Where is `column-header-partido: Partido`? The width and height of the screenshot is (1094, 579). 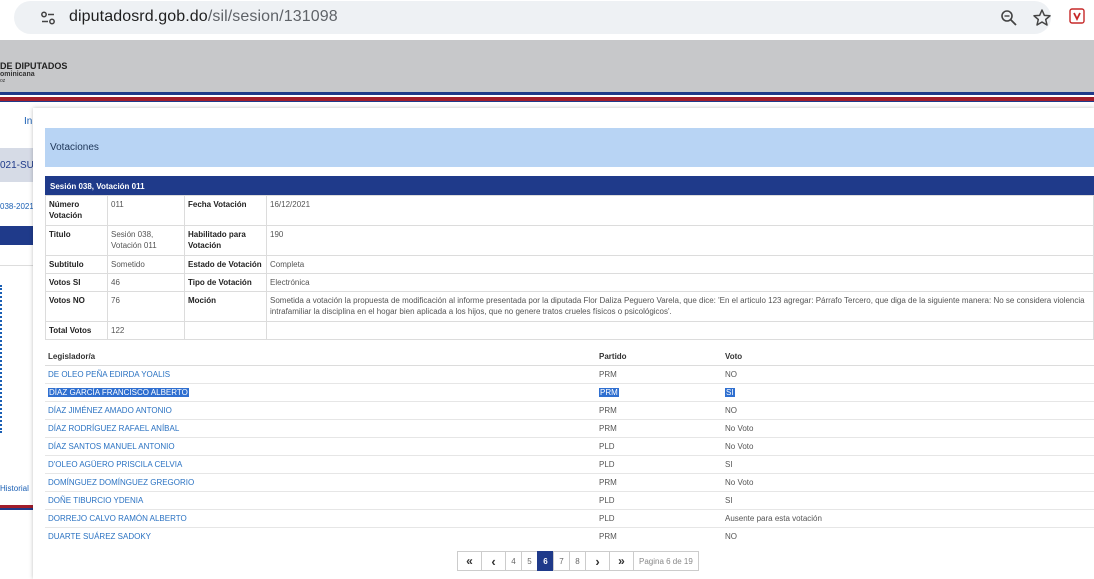 column-header-partido: Partido is located at coordinates (659, 357).